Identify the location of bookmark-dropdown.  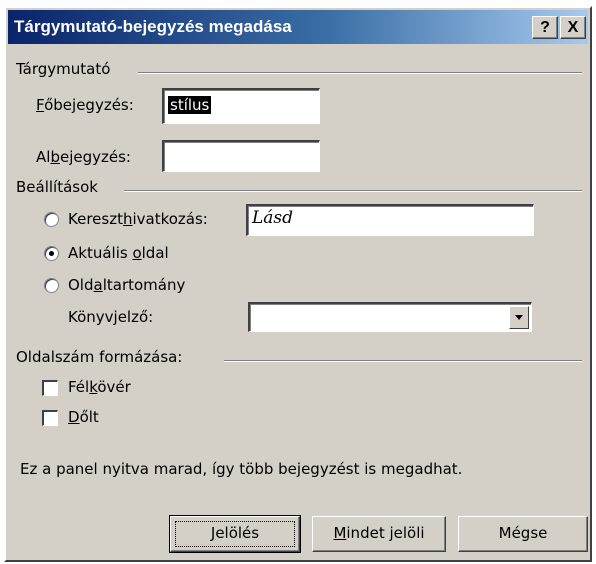
(390, 317).